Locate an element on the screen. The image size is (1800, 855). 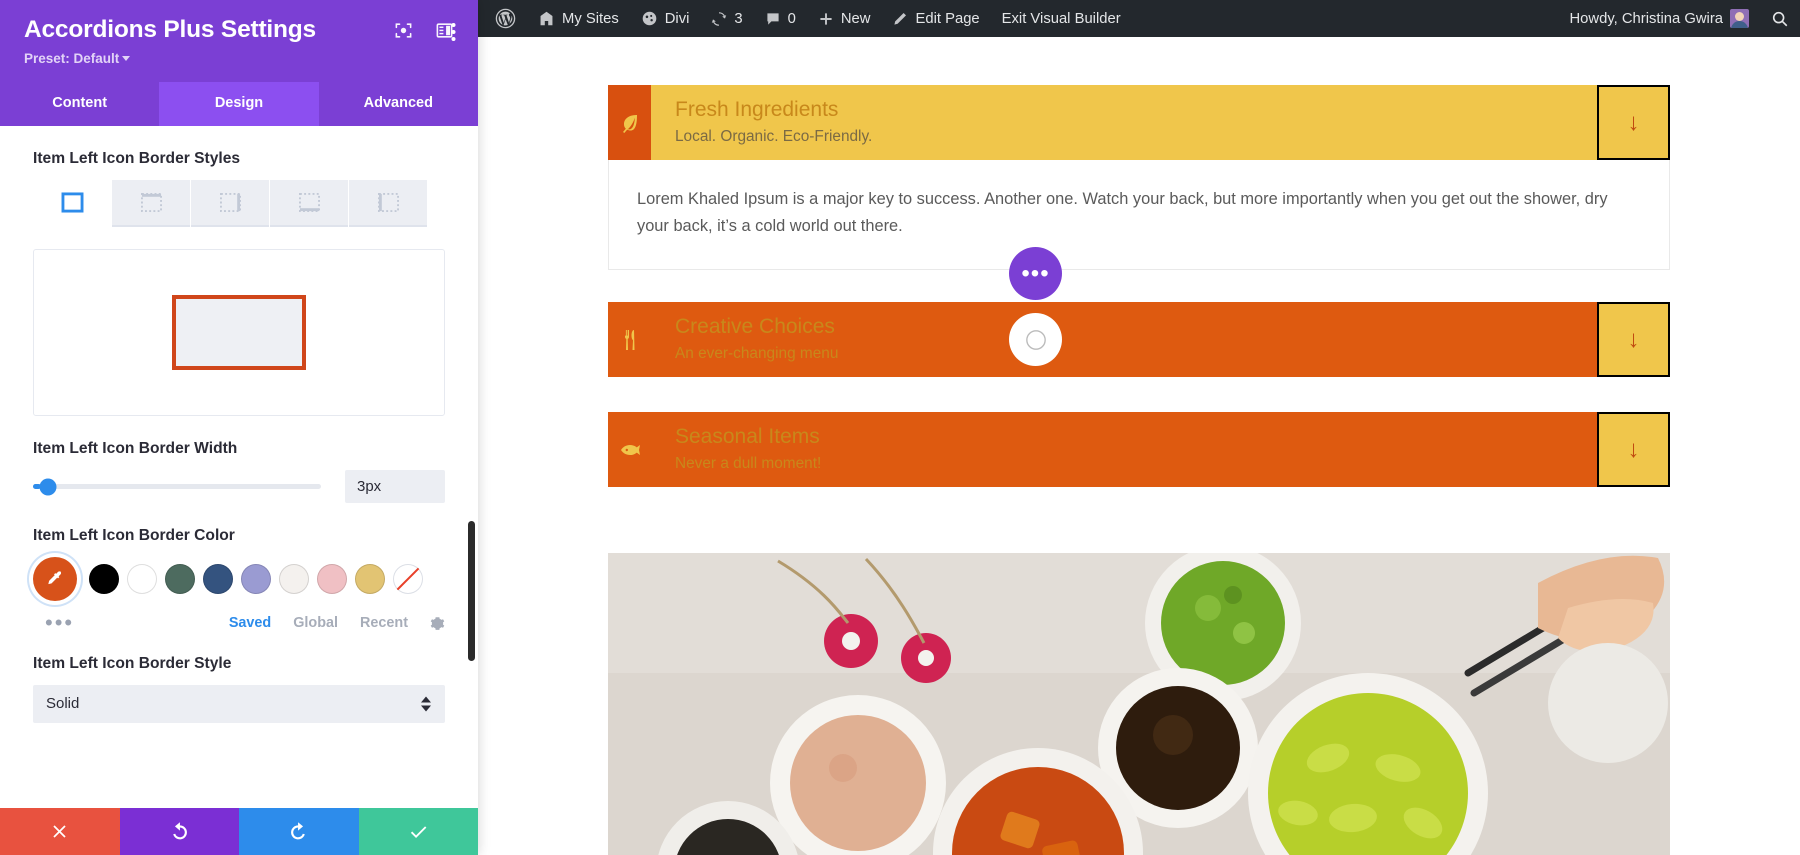
swatch-navy is located at coordinates (218, 579).